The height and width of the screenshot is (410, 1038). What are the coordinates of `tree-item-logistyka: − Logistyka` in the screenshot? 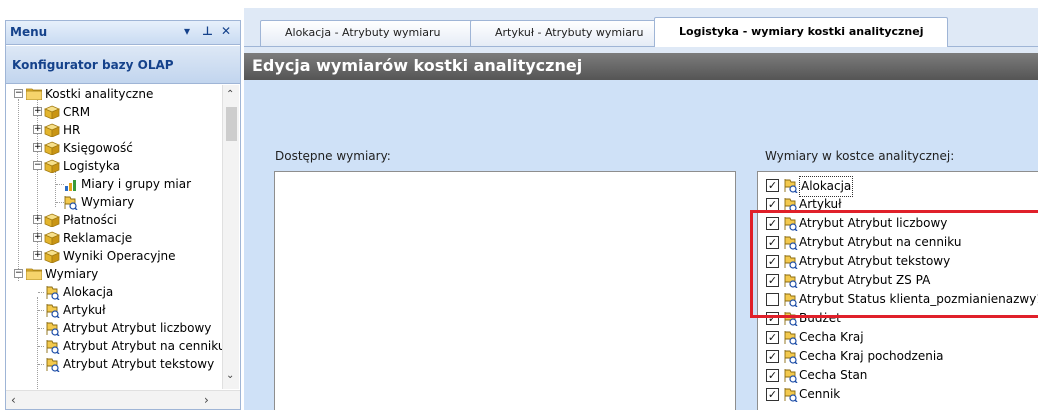 It's located at (114, 166).